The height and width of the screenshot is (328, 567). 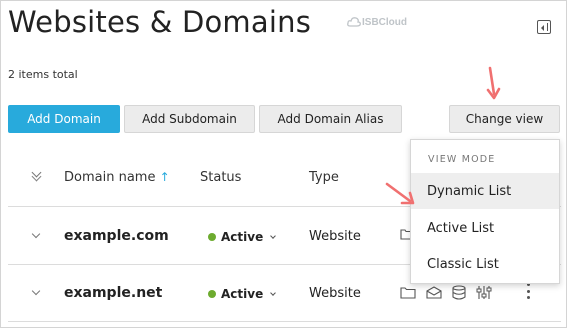 What do you see at coordinates (113, 293) in the screenshot?
I see `domain-name-link: example.net` at bounding box center [113, 293].